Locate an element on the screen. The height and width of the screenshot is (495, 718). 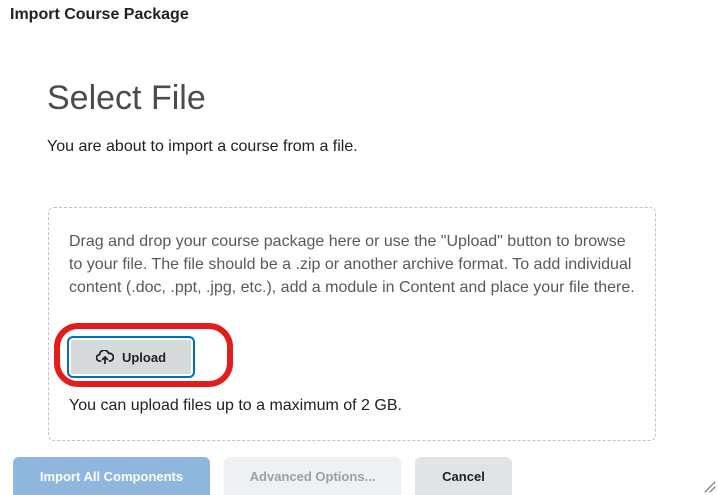
cancel-button: Cancel is located at coordinates (463, 476).